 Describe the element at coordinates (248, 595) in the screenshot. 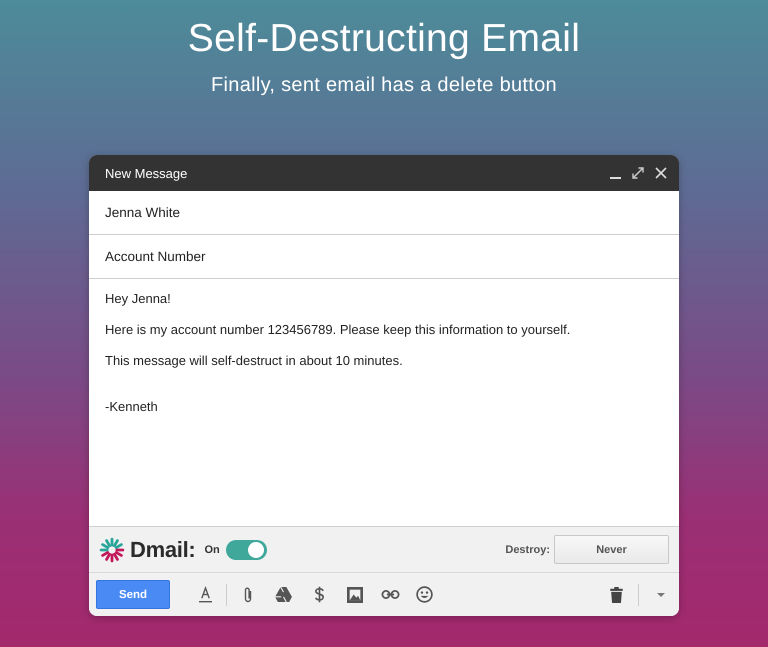

I see `paperclip-icon` at that location.